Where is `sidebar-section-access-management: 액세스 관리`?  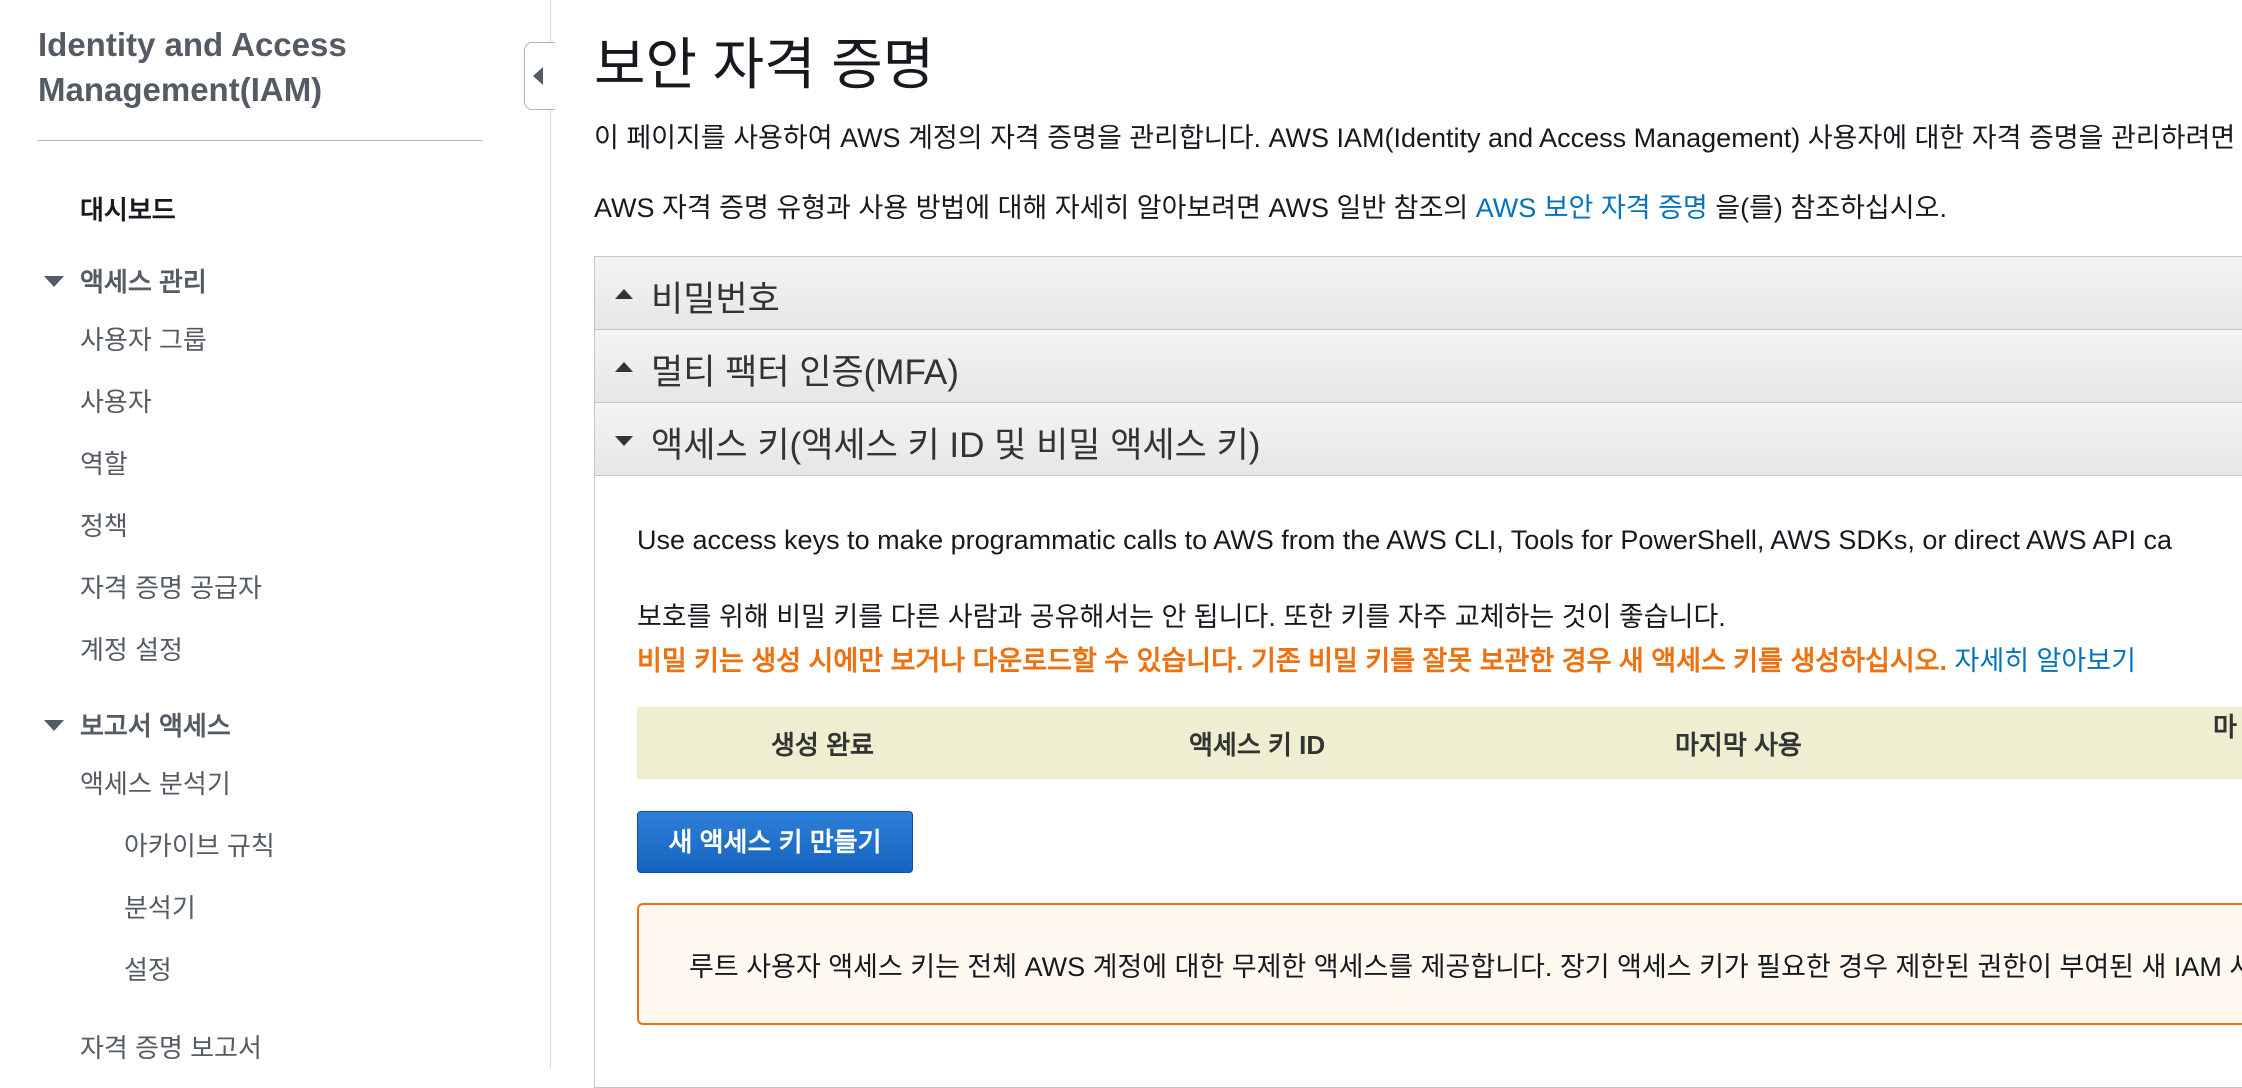 sidebar-section-access-management: 액세스 관리 is located at coordinates (143, 280).